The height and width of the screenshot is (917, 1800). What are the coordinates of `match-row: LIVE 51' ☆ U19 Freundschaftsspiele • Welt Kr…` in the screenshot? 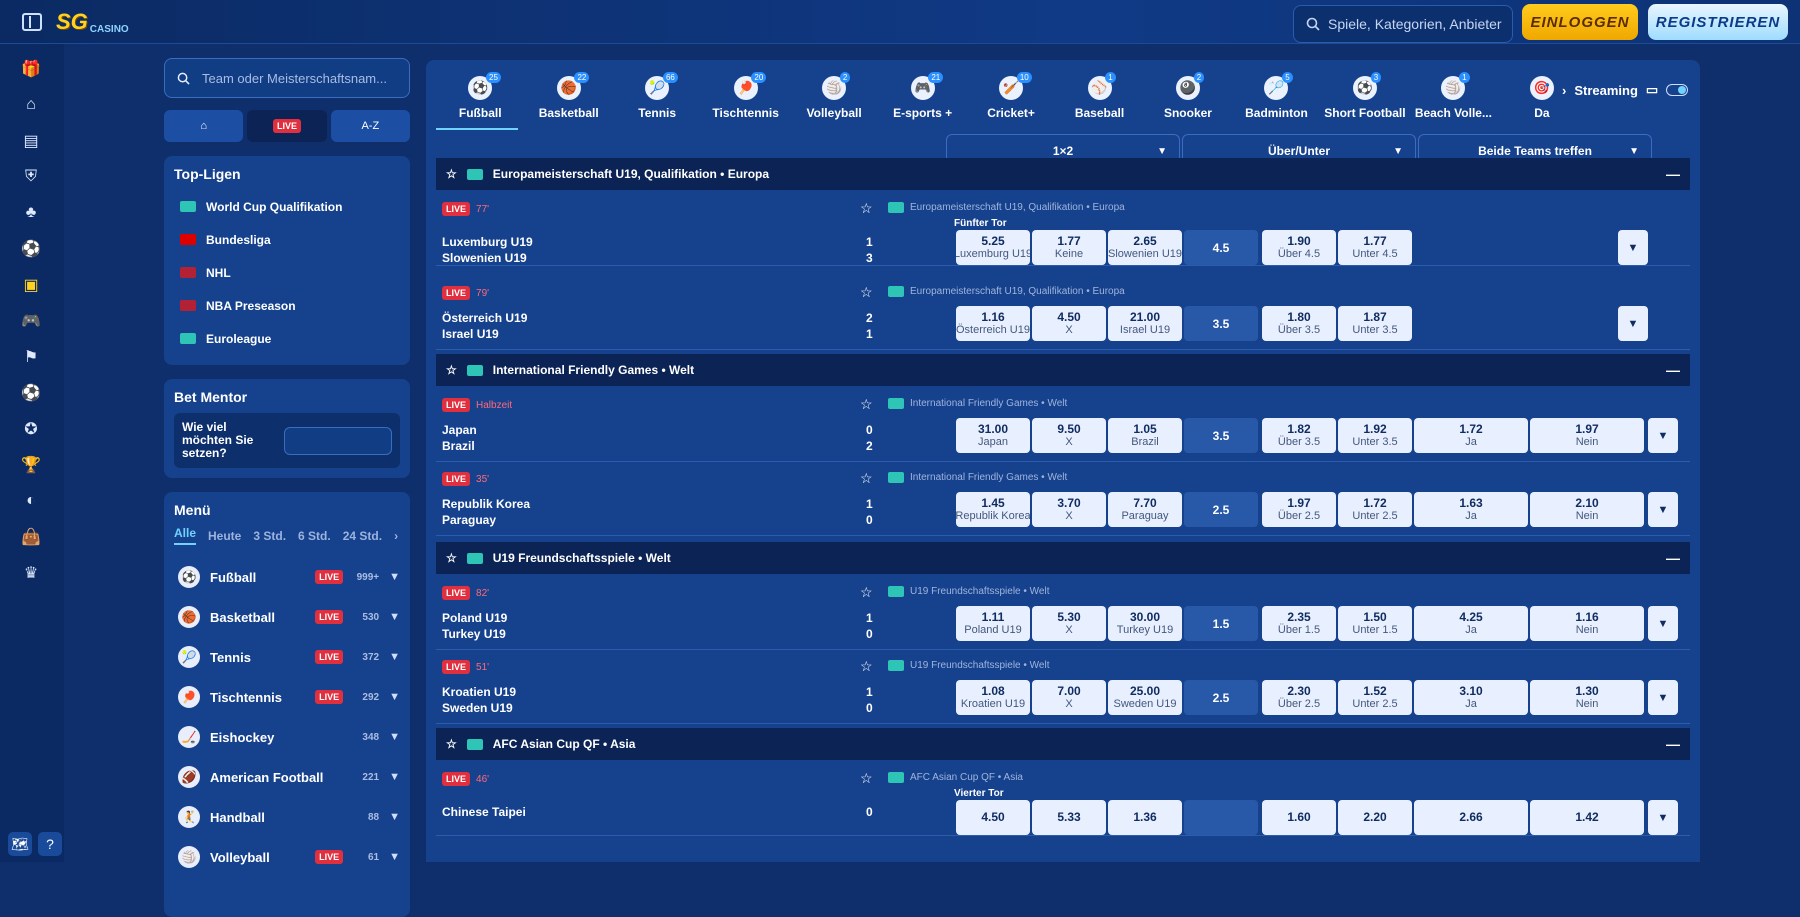 It's located at (1063, 687).